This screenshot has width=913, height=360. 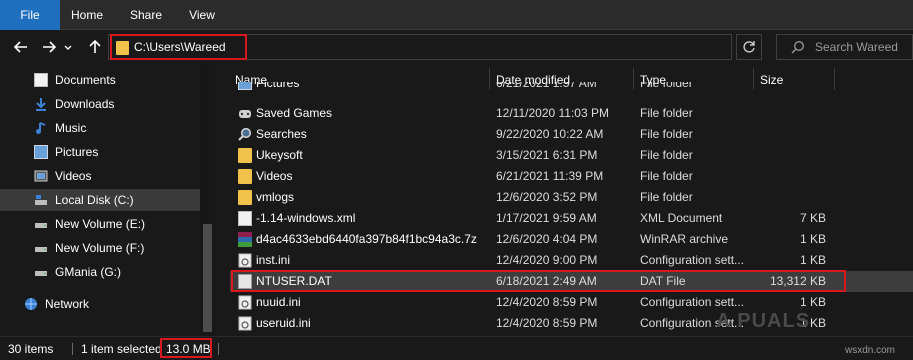 I want to click on archive-icon, so click(x=245, y=239).